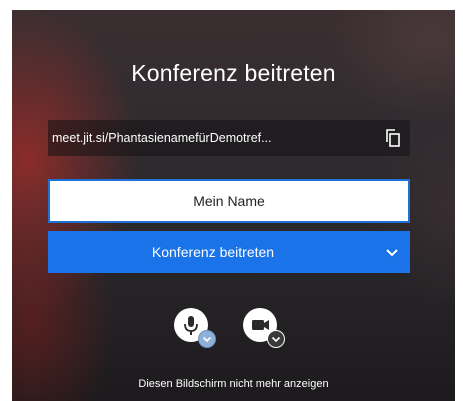 The width and height of the screenshot is (463, 401). Describe the element at coordinates (233, 73) in the screenshot. I see `page-title: Konferenz beitreten` at that location.